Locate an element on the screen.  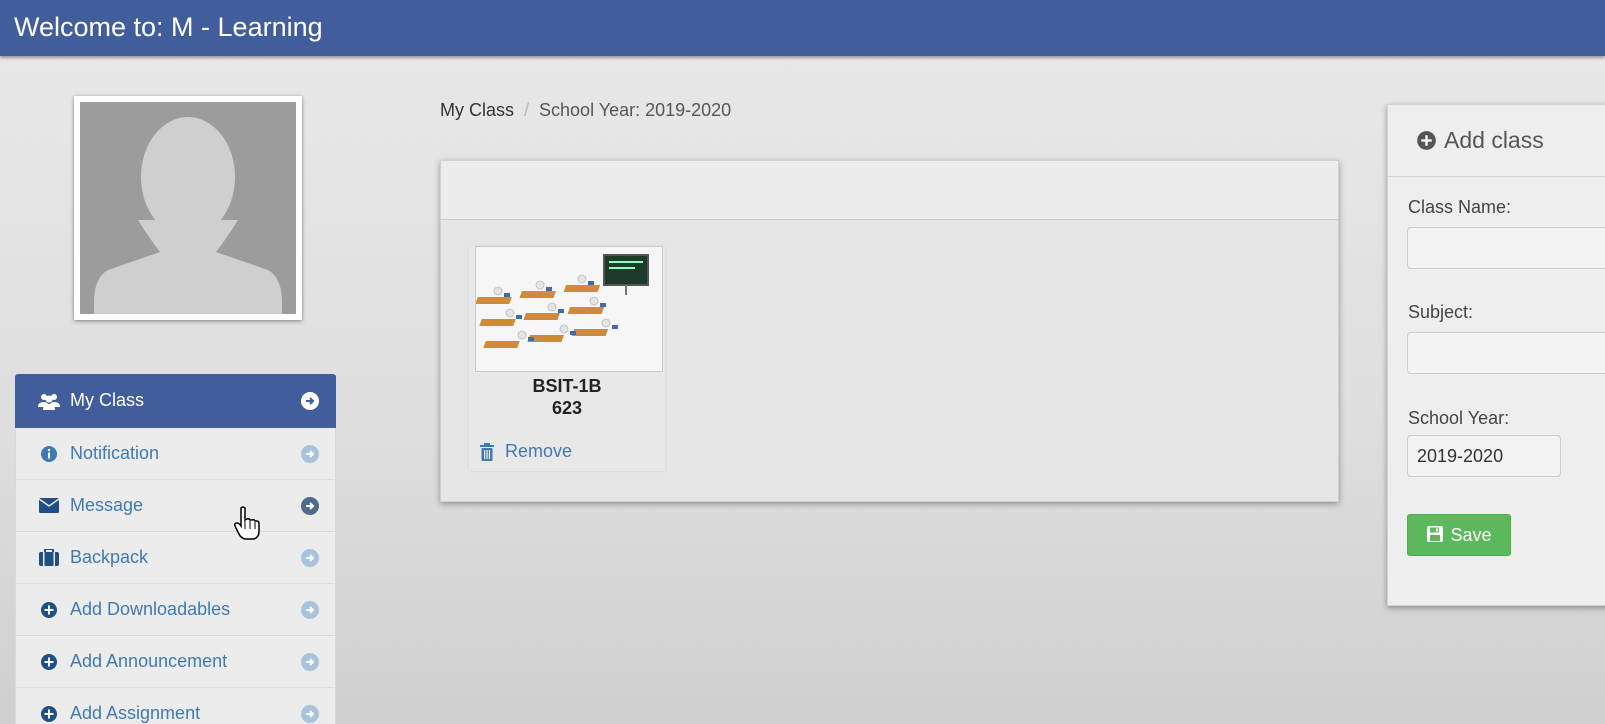
remove-class-button: Remove is located at coordinates (525, 451).